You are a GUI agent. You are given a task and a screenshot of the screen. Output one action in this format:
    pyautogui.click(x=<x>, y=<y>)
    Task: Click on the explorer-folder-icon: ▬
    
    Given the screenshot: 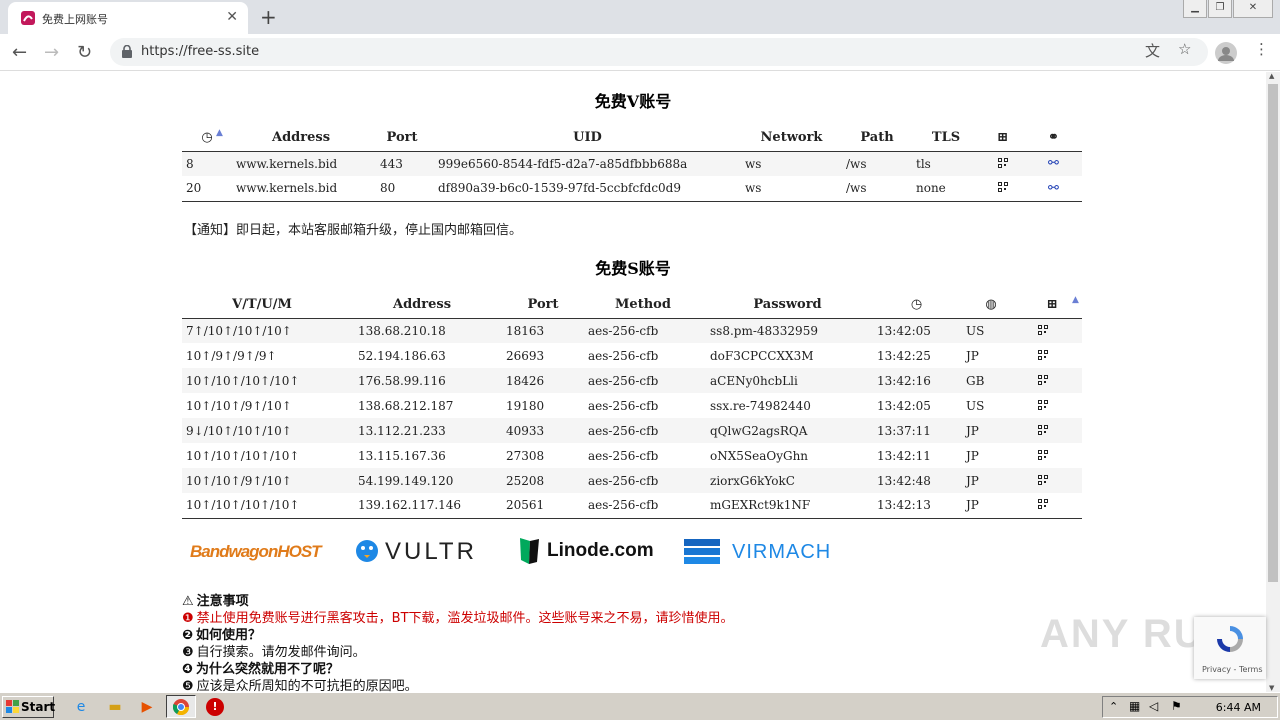 What is the action you would take?
    pyautogui.click(x=115, y=707)
    